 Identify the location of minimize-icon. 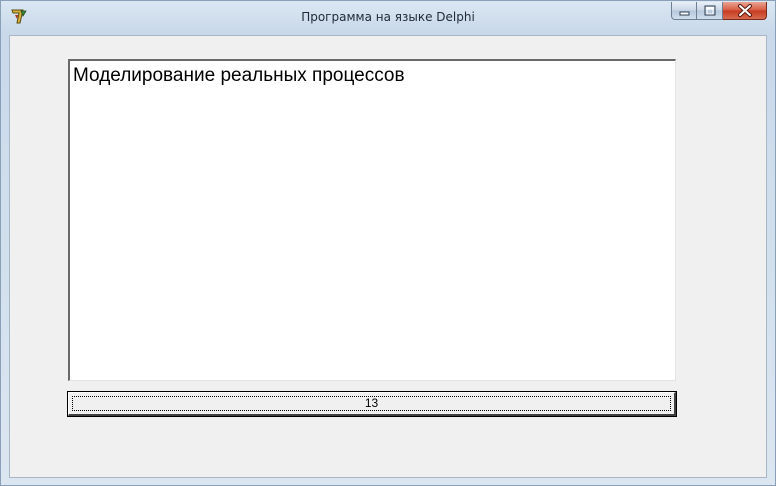
(684, 13).